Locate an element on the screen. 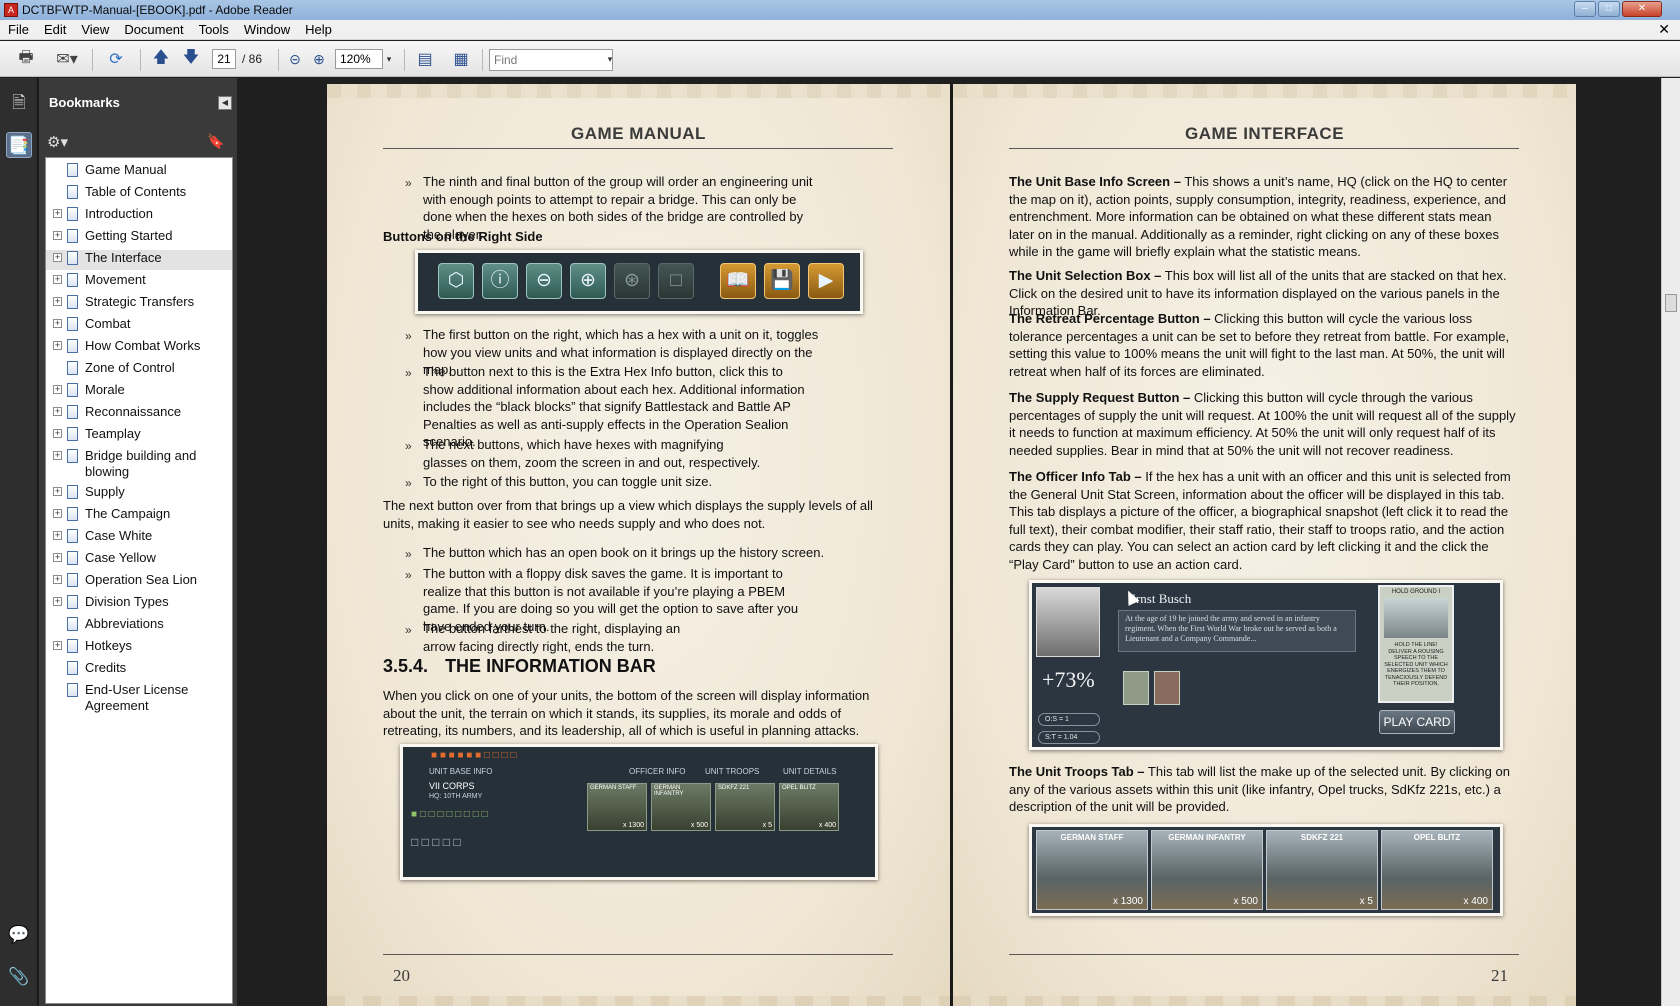 This screenshot has width=1680, height=1006. bookmark-item: + The Interface is located at coordinates (139, 260).